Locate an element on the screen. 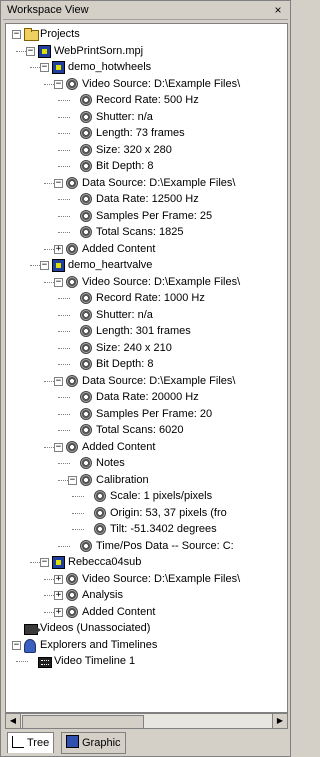 The height and width of the screenshot is (757, 320). tree-item-hv_origin: Origin: 53, 37 pixels (fro is located at coordinates (146, 513).